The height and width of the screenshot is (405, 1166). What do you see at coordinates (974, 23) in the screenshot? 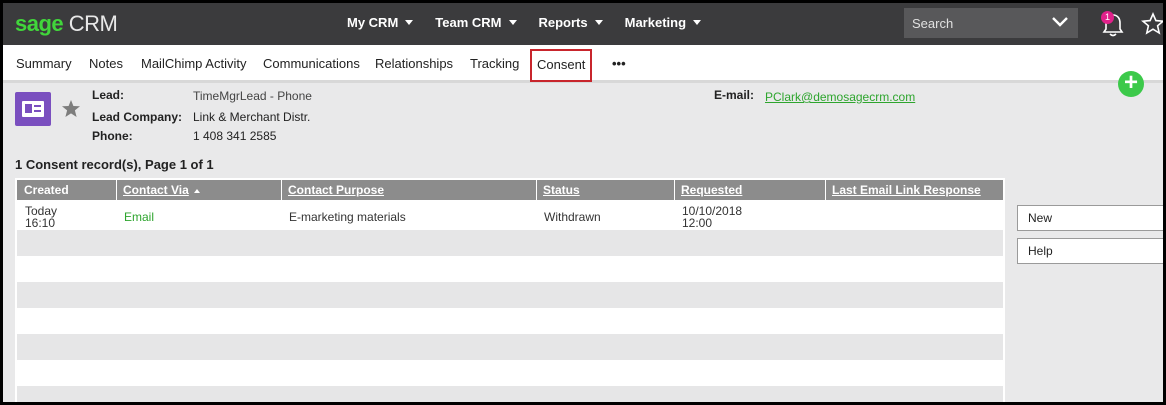
I see `search-input` at bounding box center [974, 23].